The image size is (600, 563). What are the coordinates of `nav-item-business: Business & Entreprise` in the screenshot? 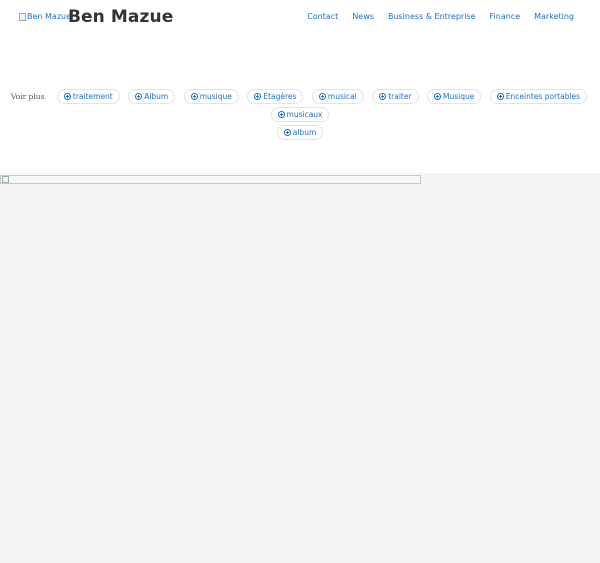 It's located at (432, 16).